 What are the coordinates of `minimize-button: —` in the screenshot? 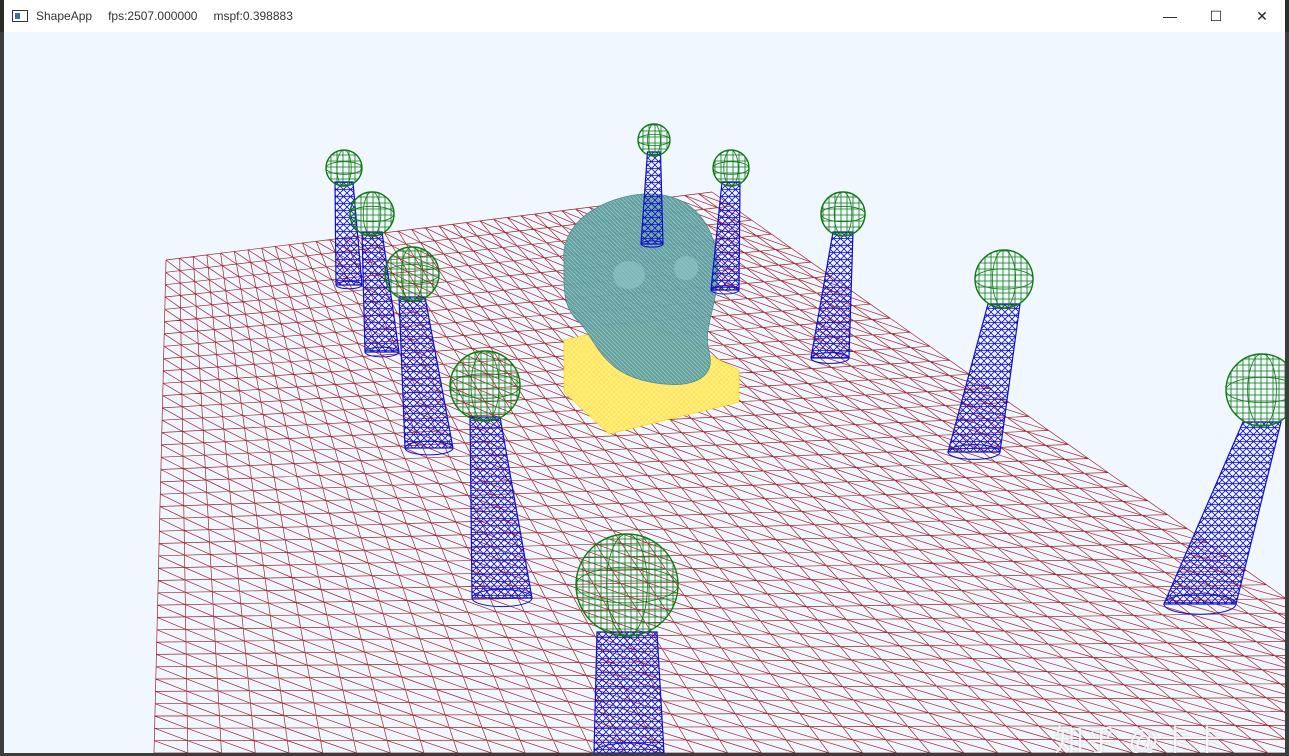 It's located at (1170, 16).